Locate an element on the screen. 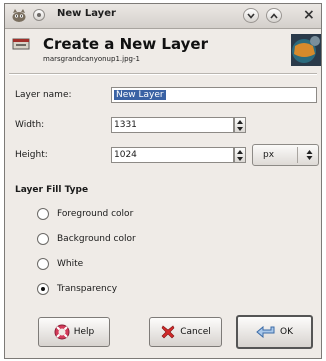 The height and width of the screenshot is (361, 326). chevron-down-icon is located at coordinates (251, 15).